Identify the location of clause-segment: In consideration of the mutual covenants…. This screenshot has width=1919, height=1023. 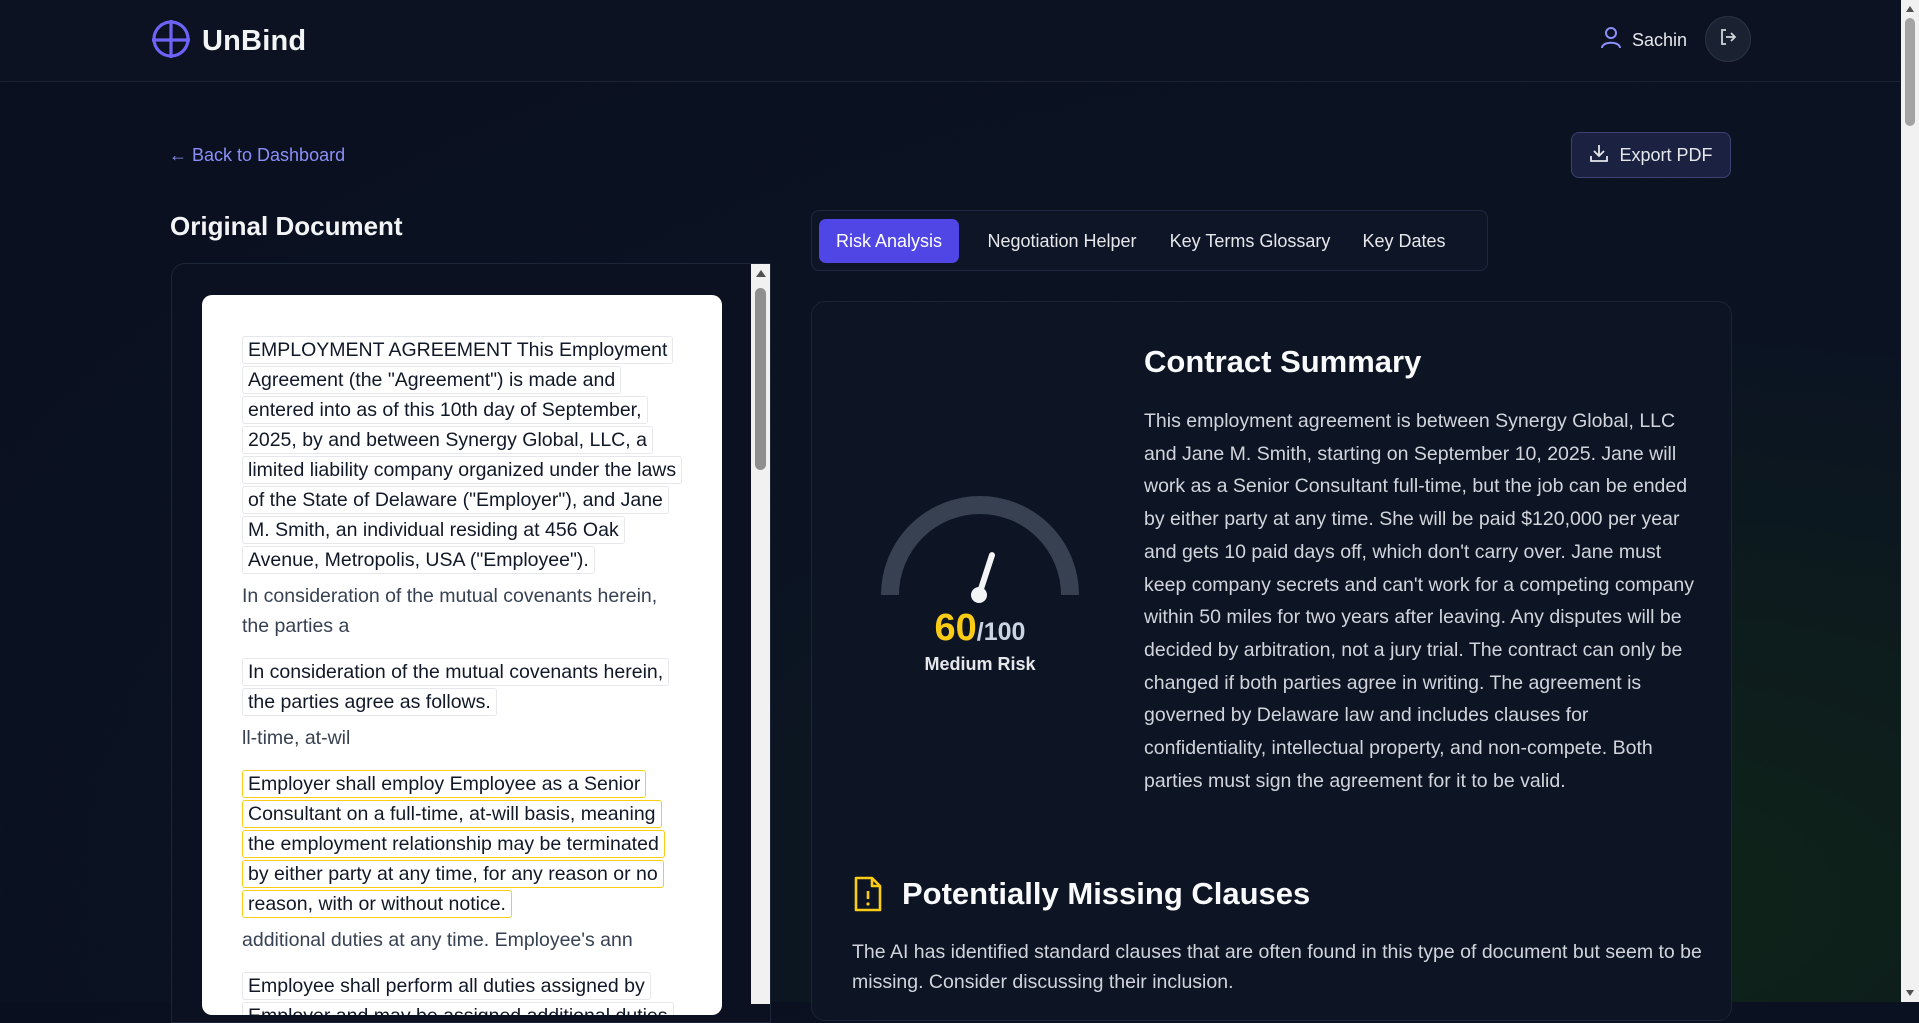
(456, 687).